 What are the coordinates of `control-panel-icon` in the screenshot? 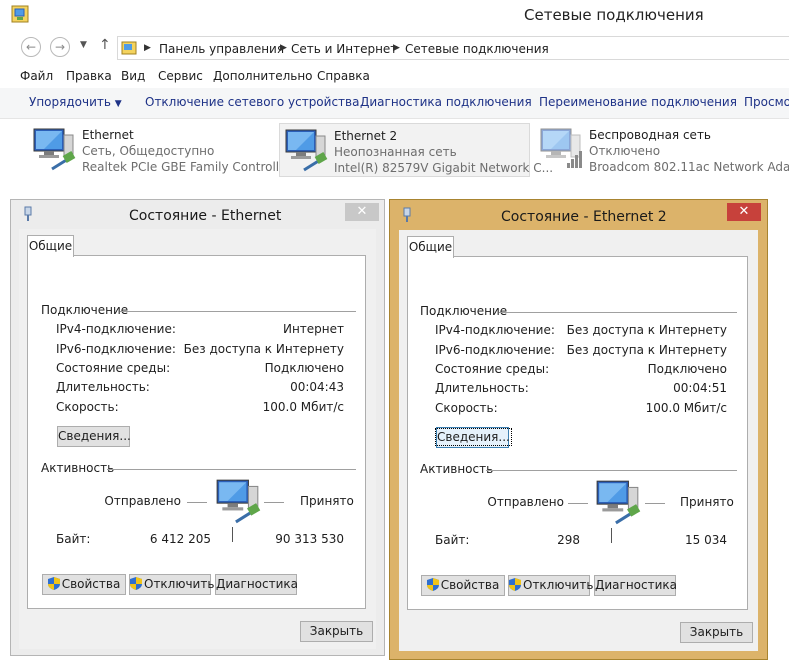 It's located at (129, 48).